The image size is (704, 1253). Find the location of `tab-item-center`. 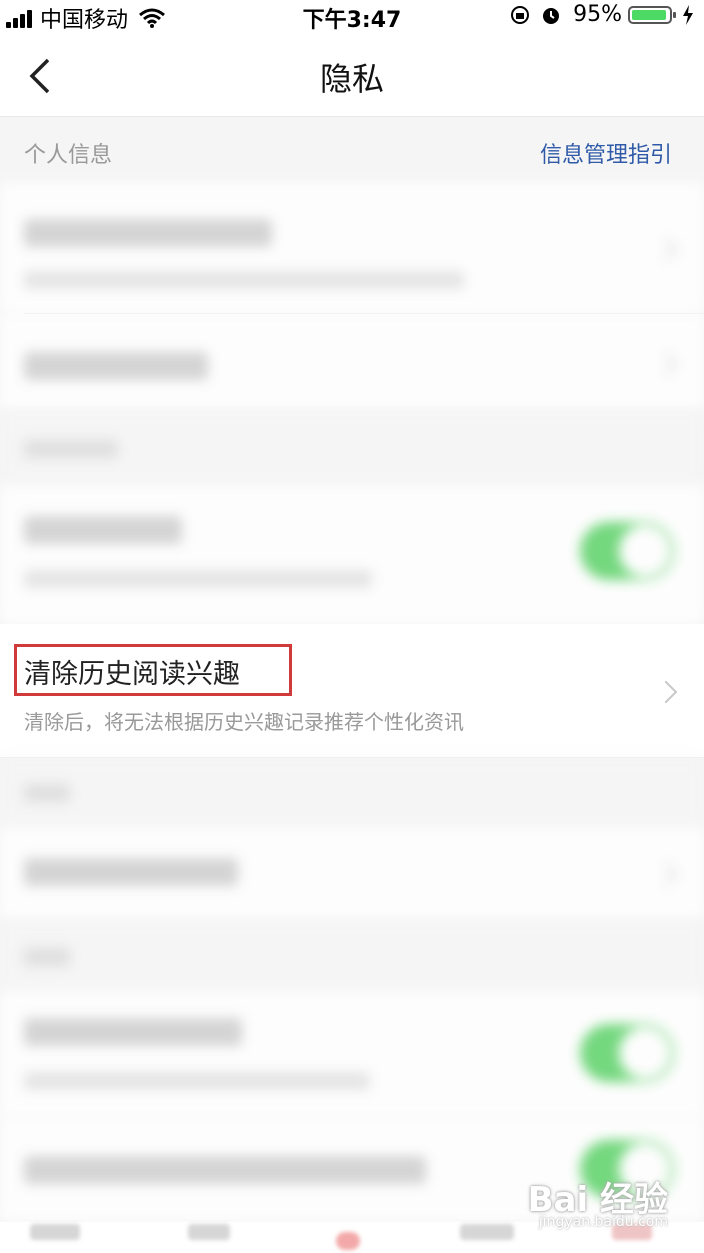

tab-item-center is located at coordinates (348, 1241).